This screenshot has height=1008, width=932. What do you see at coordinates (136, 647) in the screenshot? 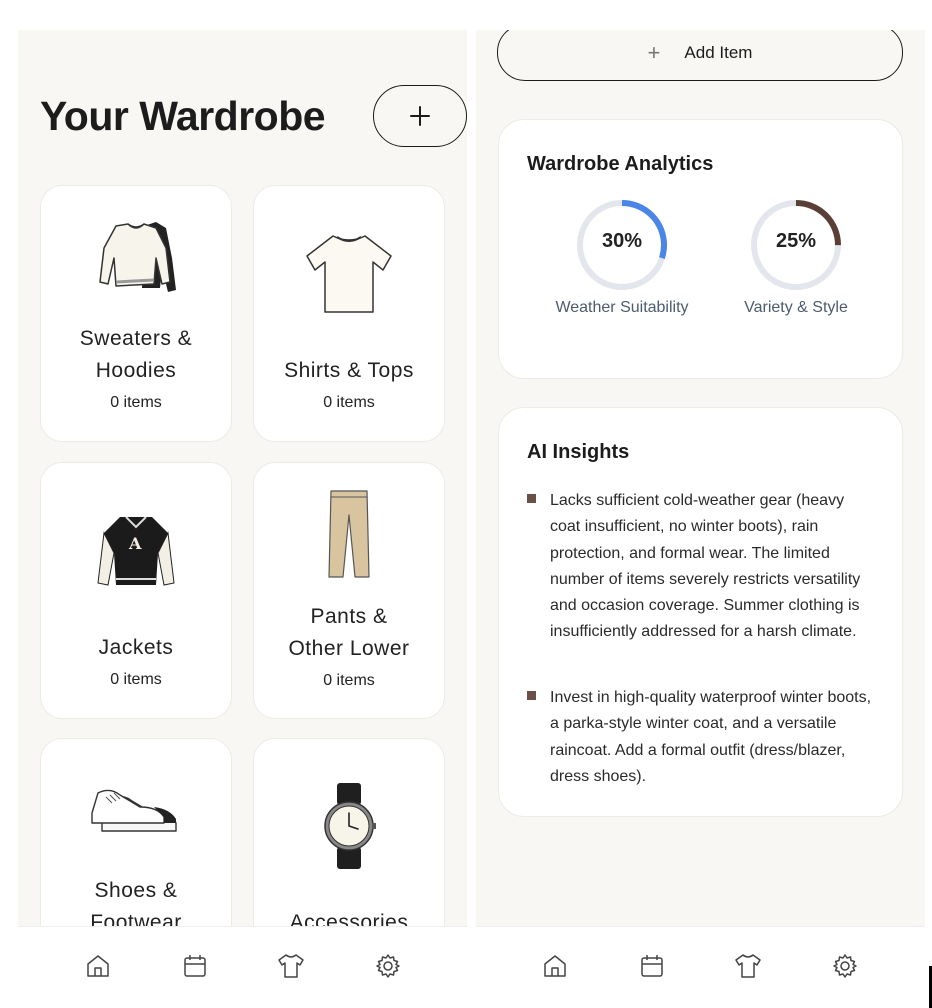
I see `category-name: Jackets` at bounding box center [136, 647].